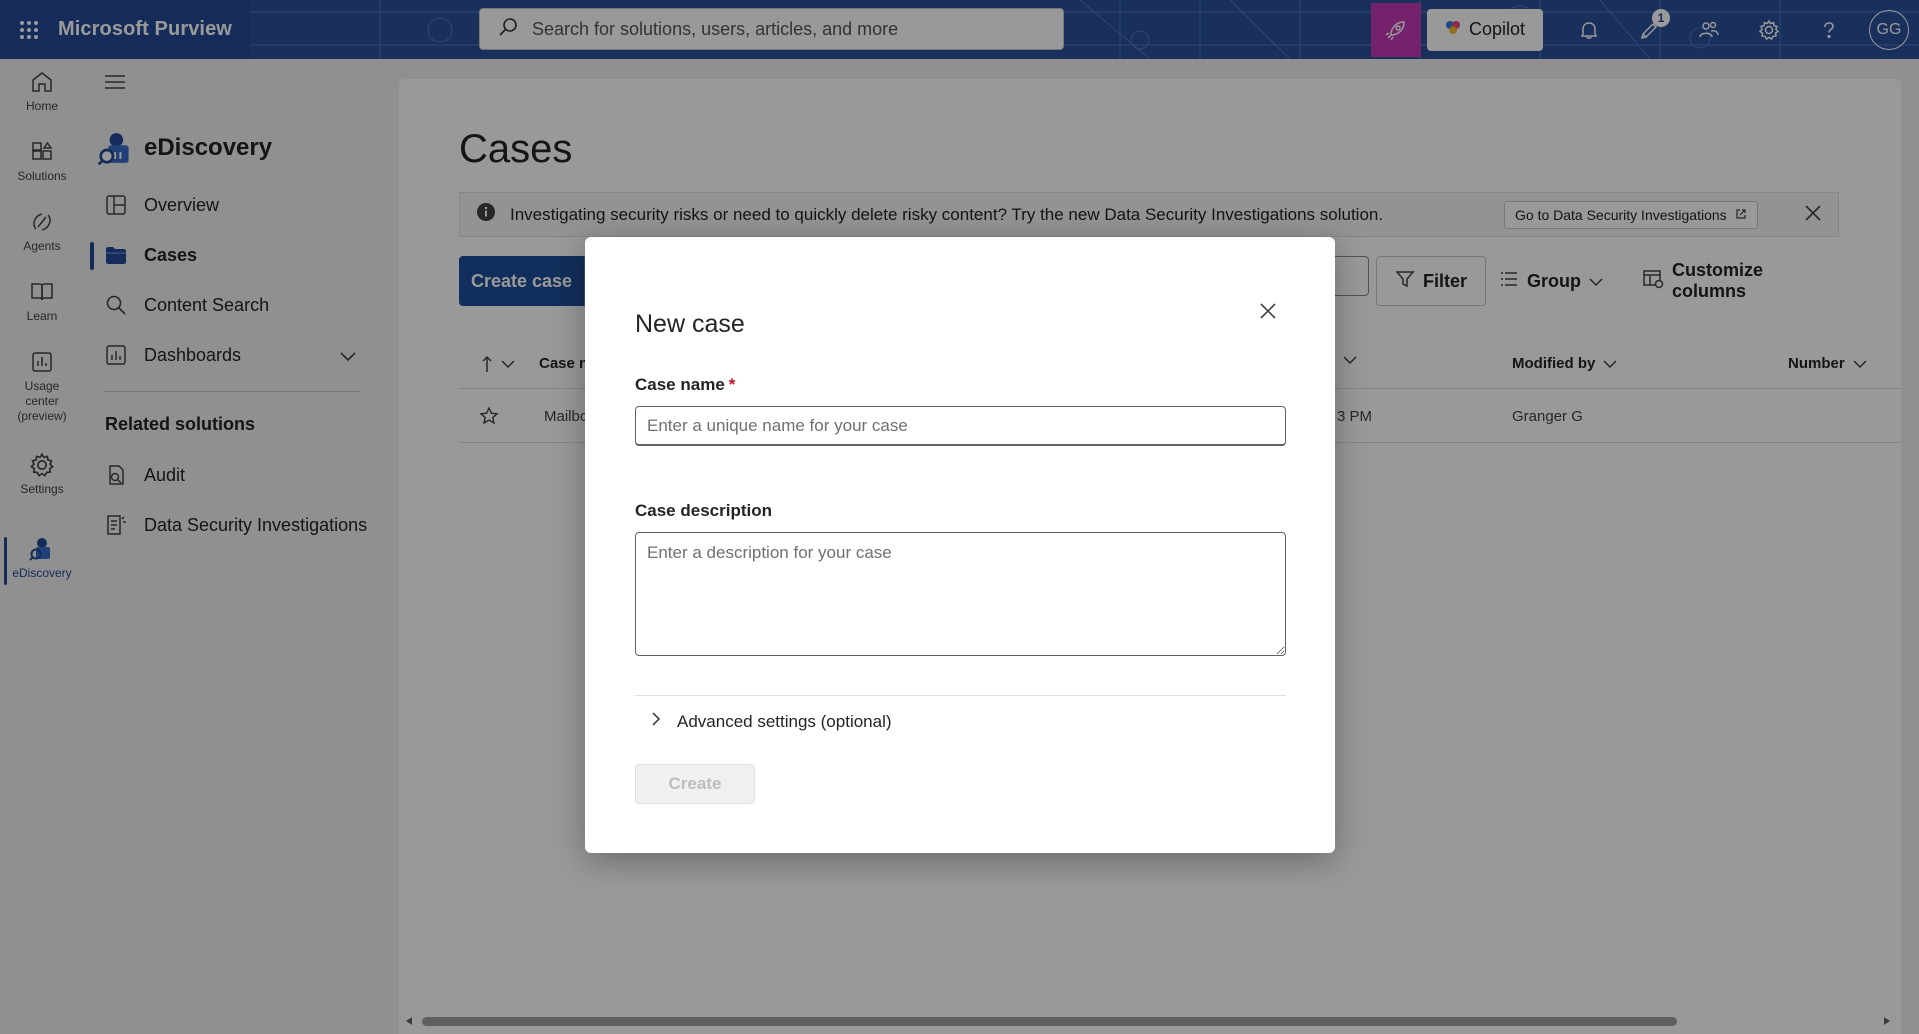 Image resolution: width=1919 pixels, height=1034 pixels. I want to click on dialog-divider, so click(960, 695).